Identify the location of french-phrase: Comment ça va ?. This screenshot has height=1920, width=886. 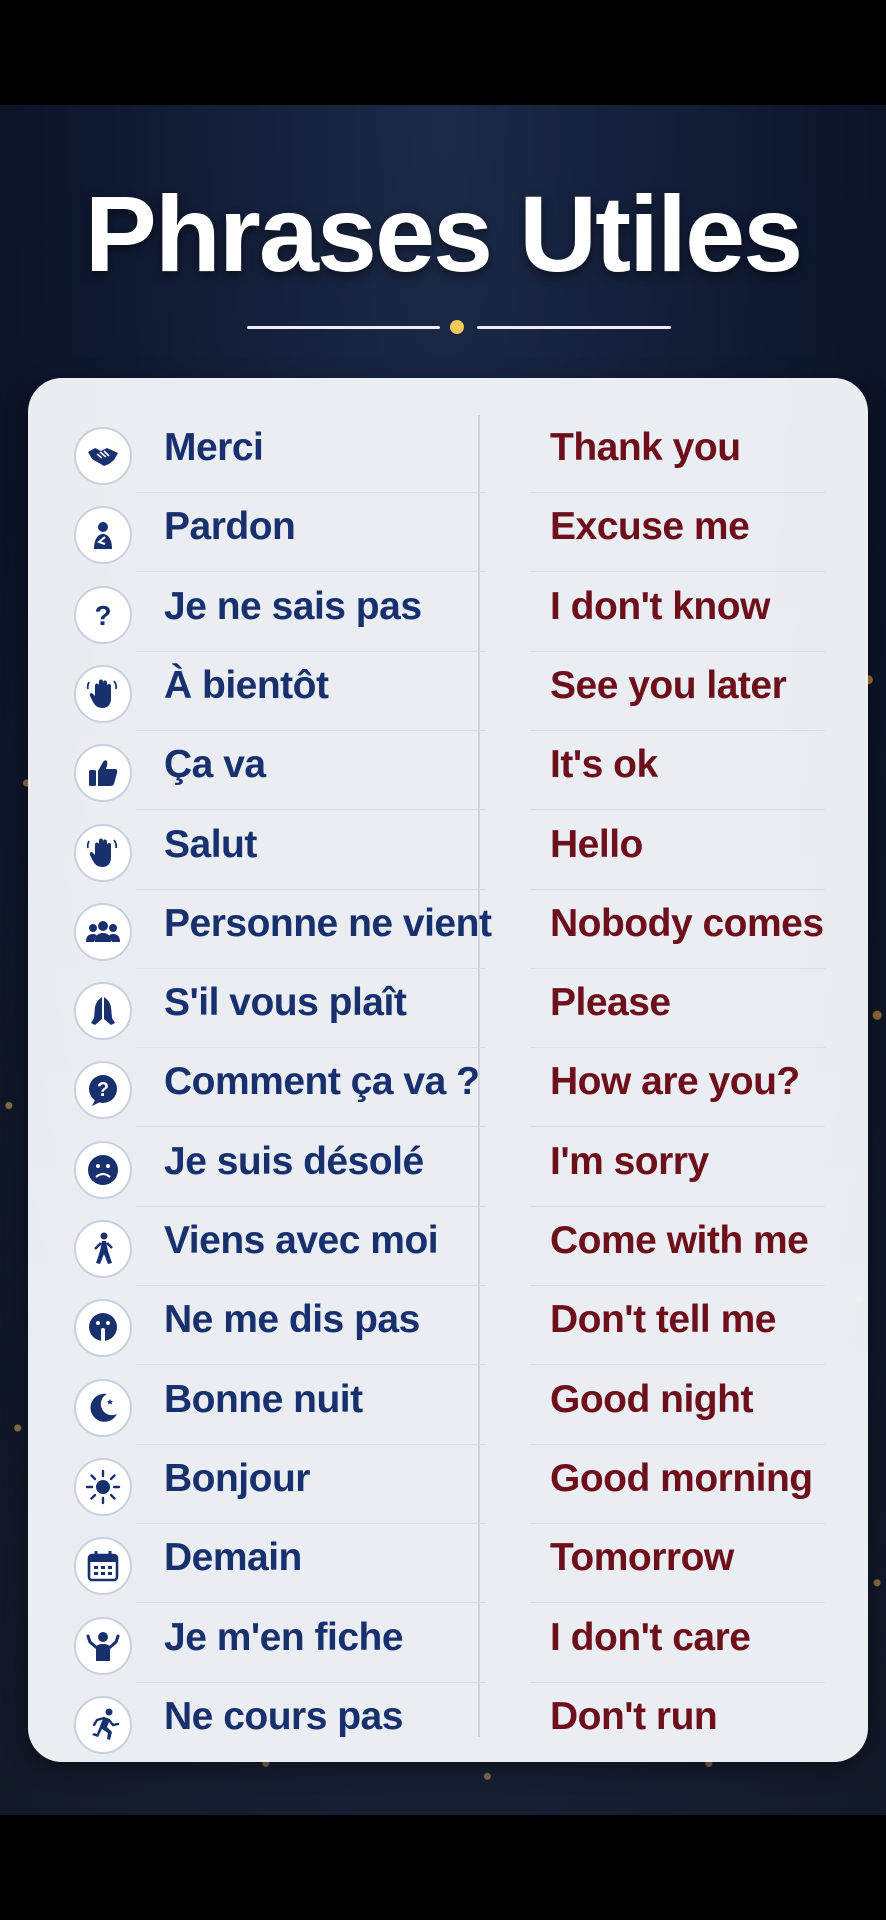
(322, 1082).